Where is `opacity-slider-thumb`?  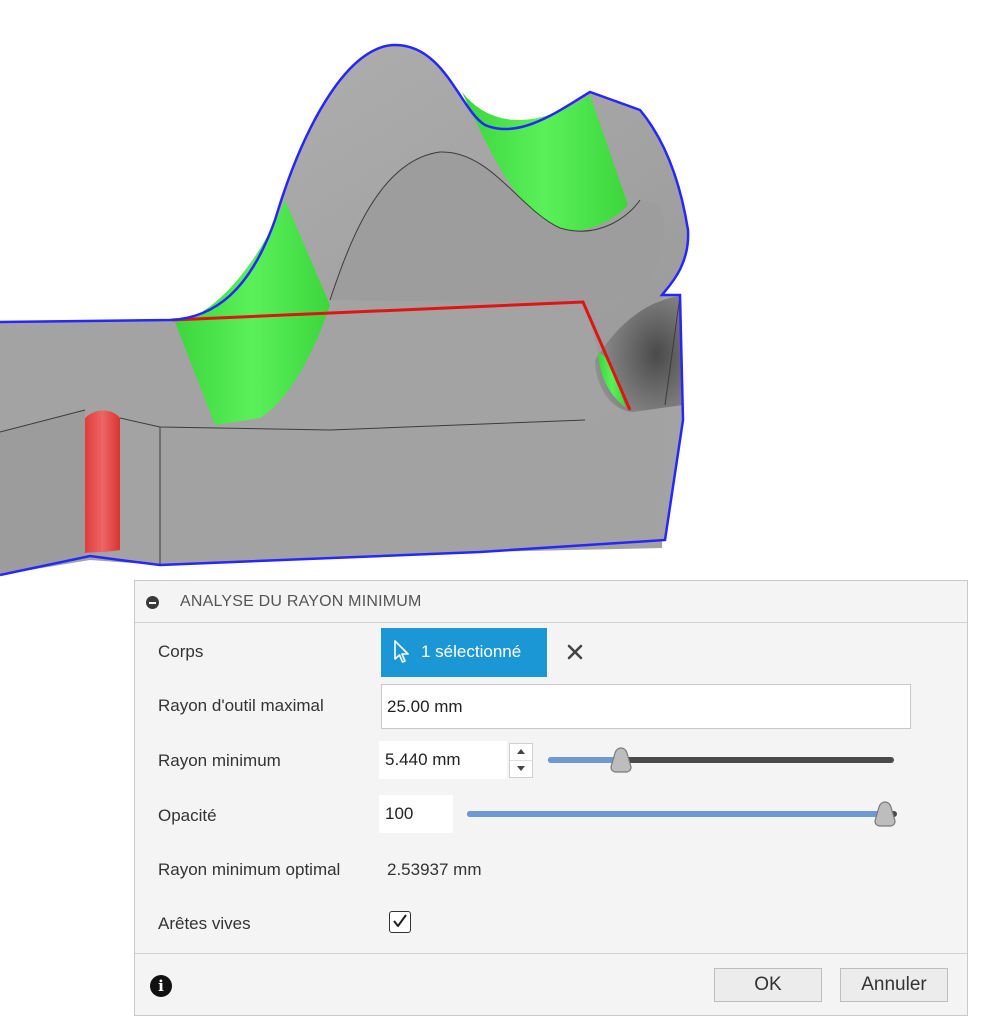
opacity-slider-thumb is located at coordinates (885, 814).